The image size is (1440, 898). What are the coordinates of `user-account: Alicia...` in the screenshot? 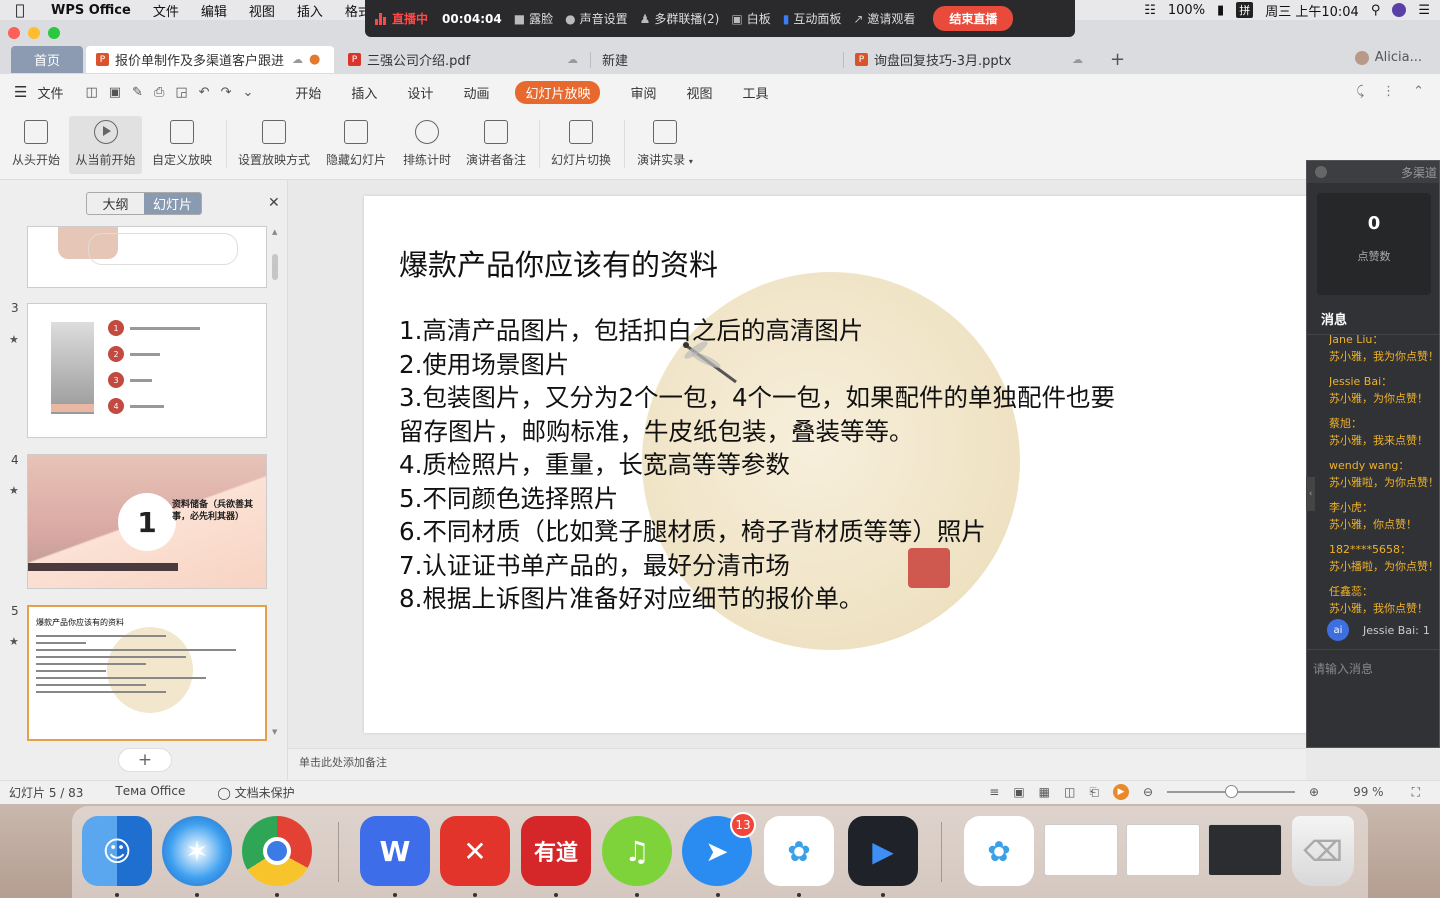 It's located at (1388, 57).